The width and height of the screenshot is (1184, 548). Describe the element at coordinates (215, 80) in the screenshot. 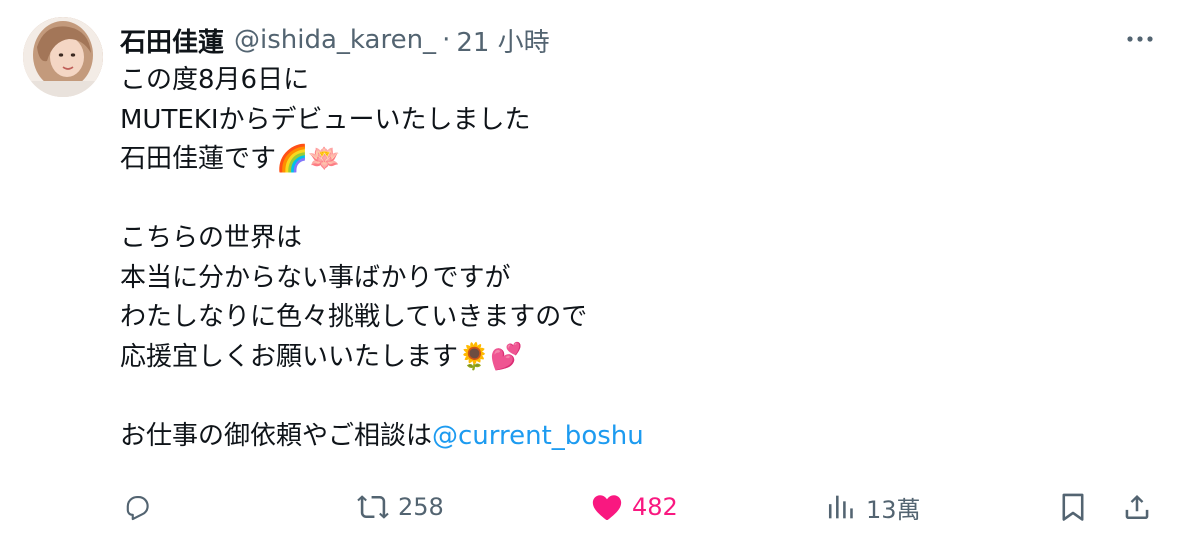

I see `tweet-line-text: この度8月6日に` at that location.